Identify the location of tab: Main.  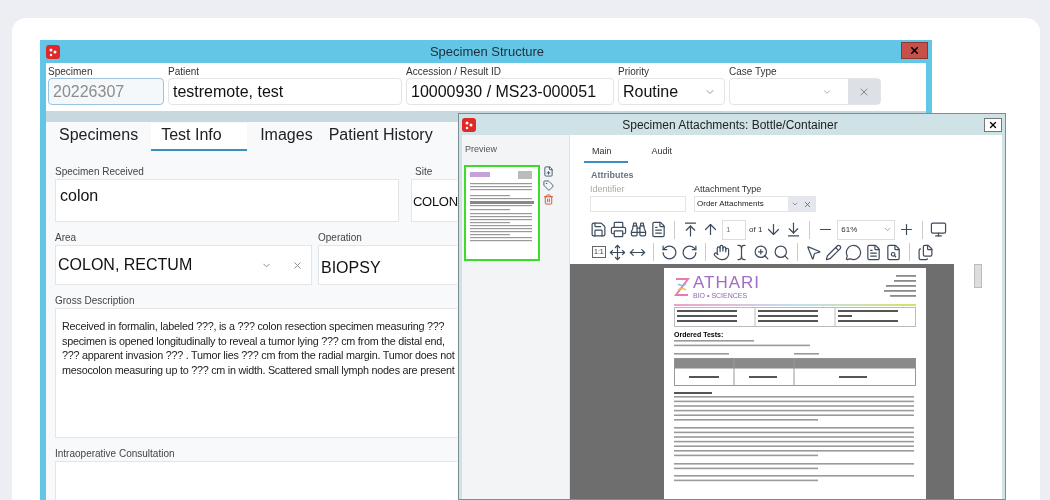
(606, 154).